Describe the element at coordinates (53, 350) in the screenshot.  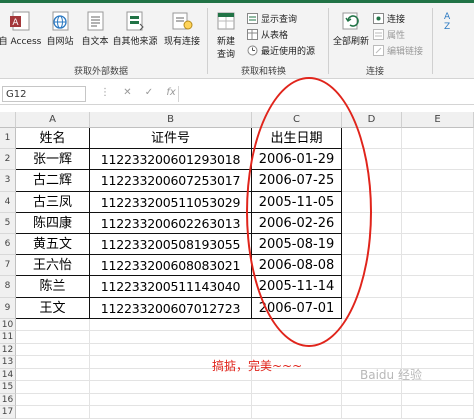
I see `cell-a12` at that location.